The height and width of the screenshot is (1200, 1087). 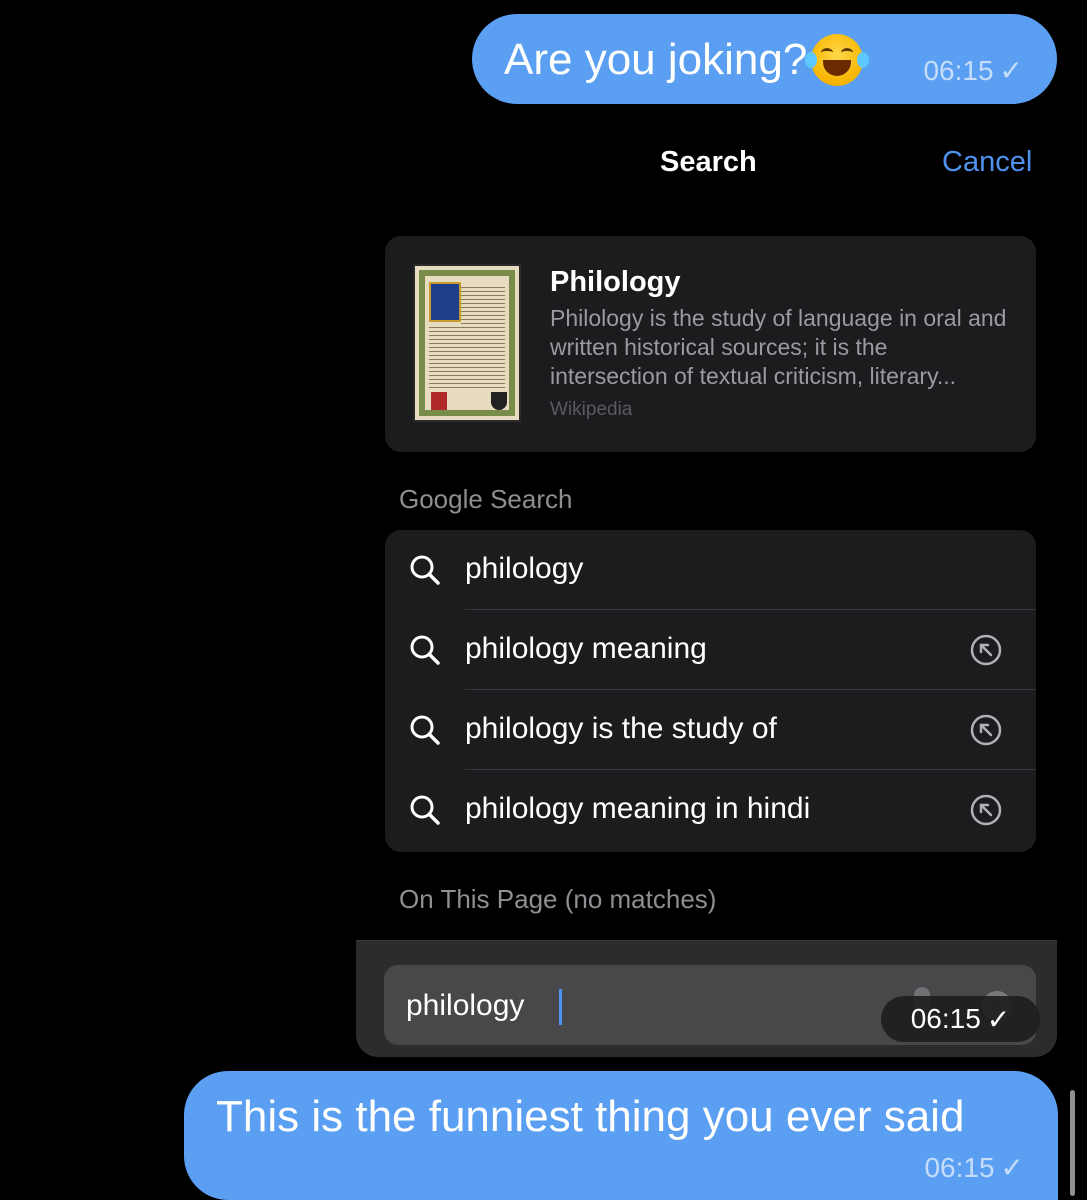 I want to click on suggestion-row: philology, so click(x=710, y=570).